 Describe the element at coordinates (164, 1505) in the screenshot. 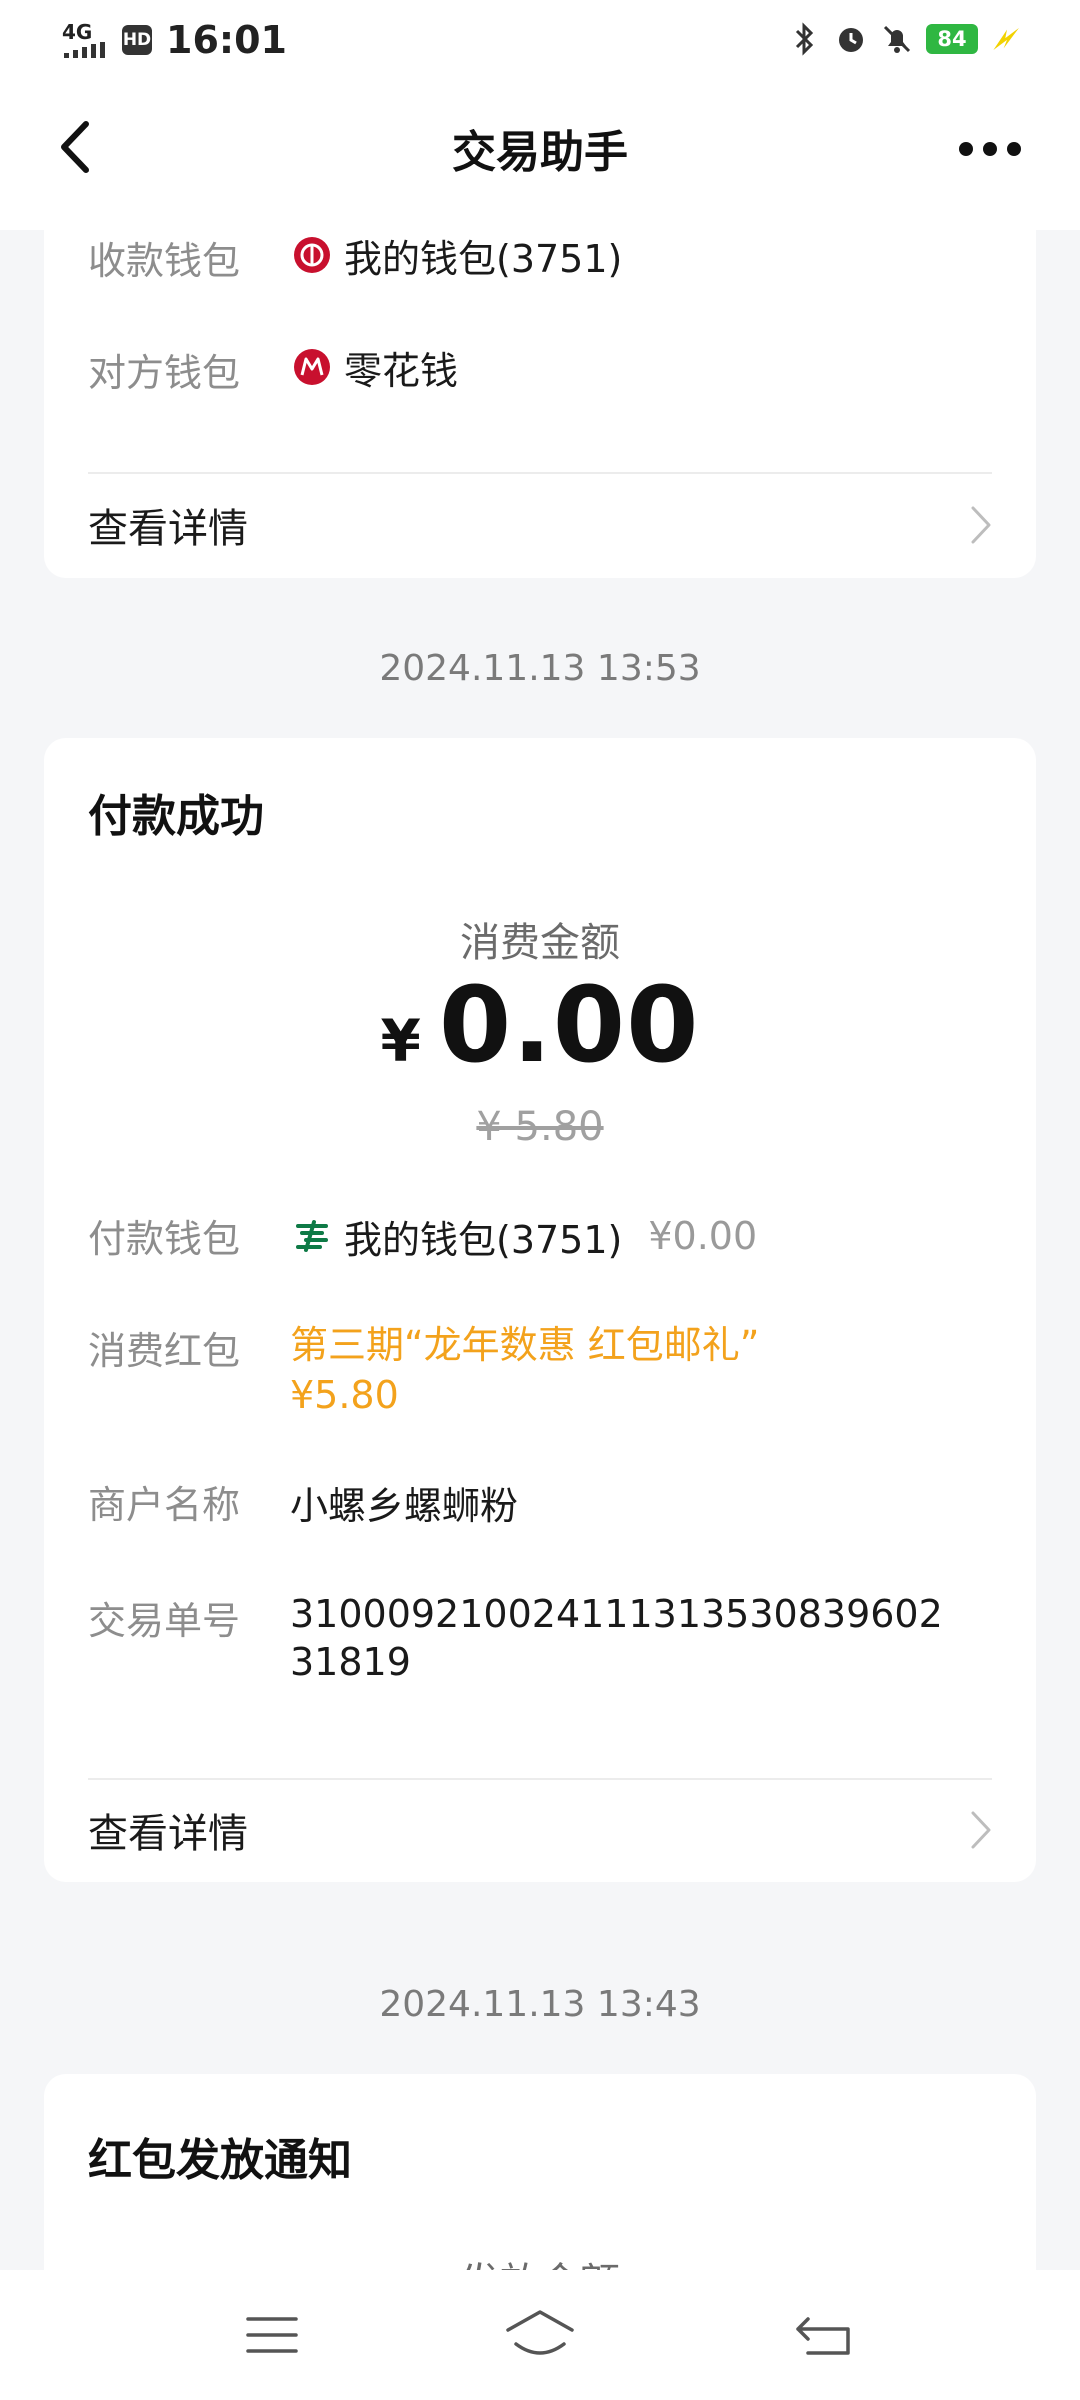

I see `merchant-label: 商户名称` at that location.